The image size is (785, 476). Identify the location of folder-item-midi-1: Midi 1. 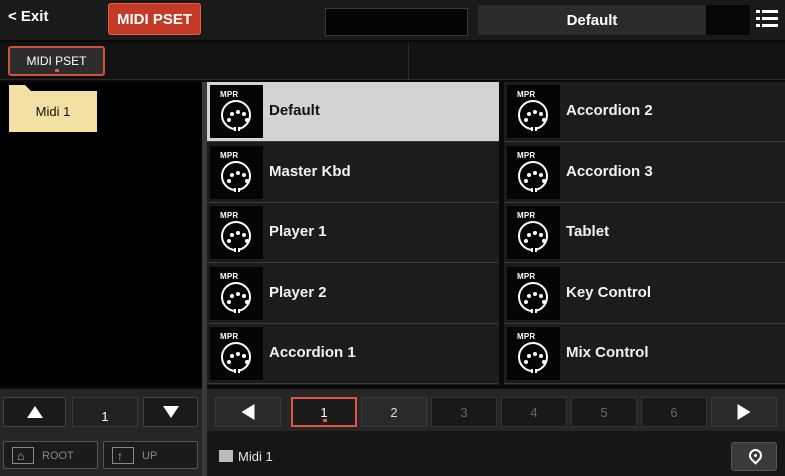
(53, 108).